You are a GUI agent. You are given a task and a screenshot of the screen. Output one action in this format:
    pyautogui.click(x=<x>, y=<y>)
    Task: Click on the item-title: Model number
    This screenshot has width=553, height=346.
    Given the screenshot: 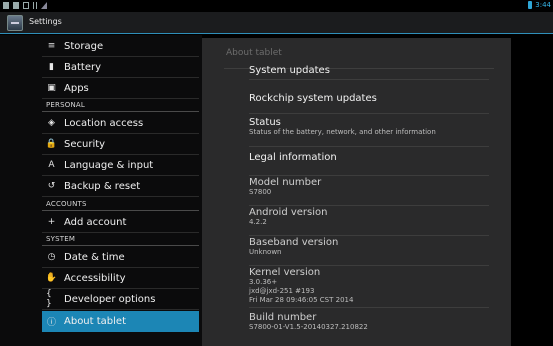 What is the action you would take?
    pyautogui.click(x=285, y=182)
    